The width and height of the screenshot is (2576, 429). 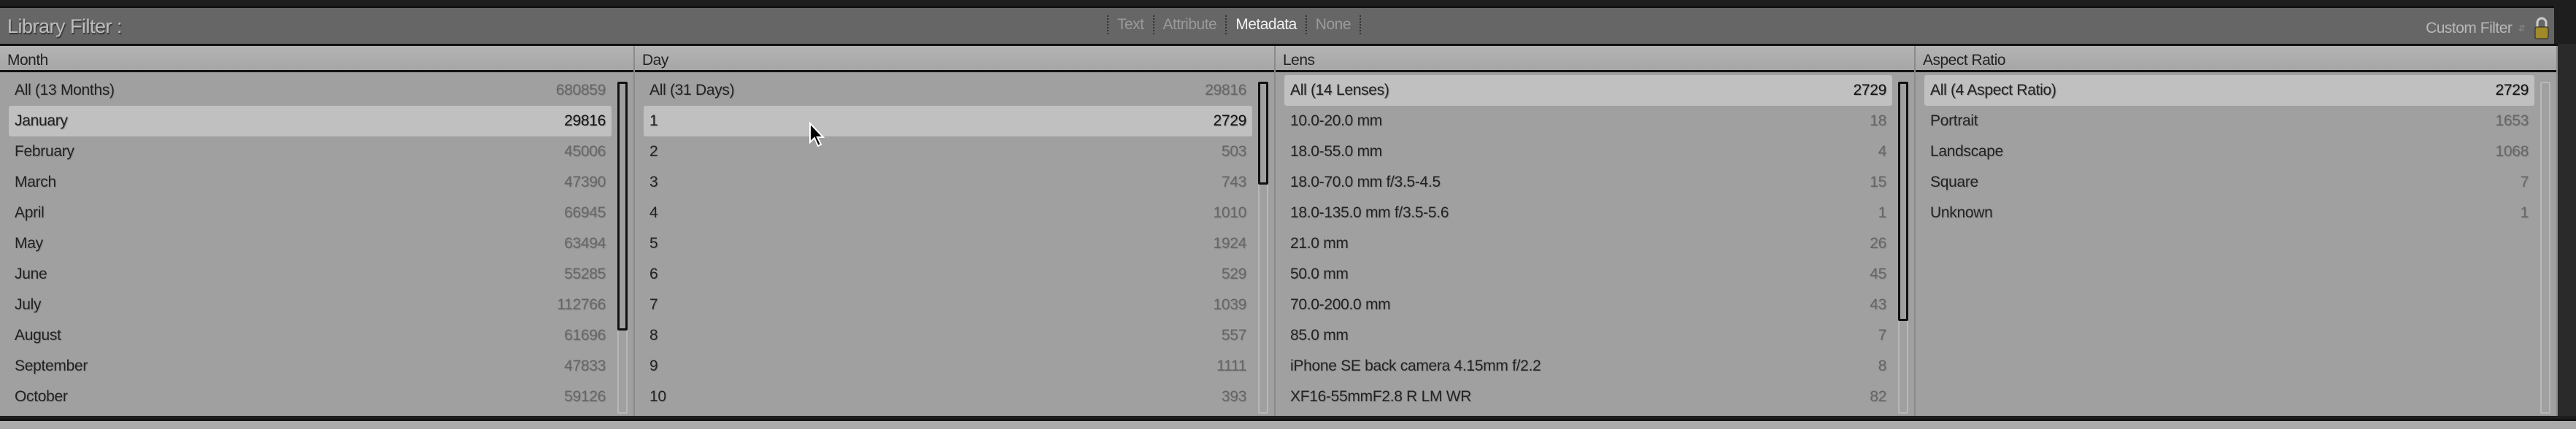 I want to click on item-count: 557, so click(x=1233, y=335).